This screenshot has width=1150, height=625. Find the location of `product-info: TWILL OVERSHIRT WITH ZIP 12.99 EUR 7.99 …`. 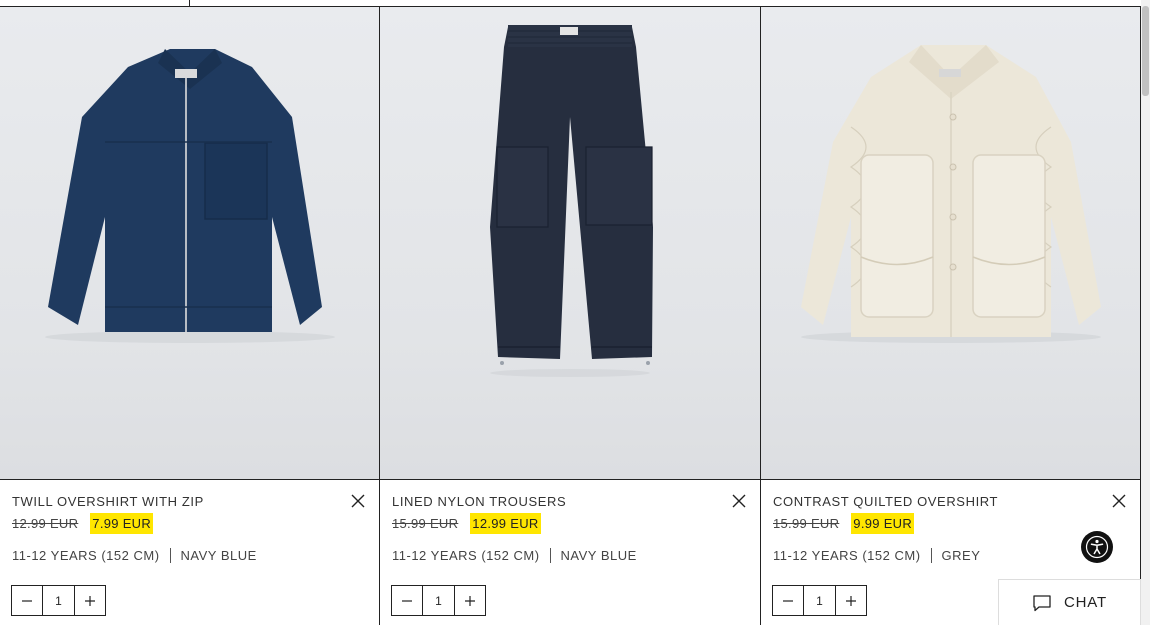

product-info: TWILL OVERSHIRT WITH ZIP 12.99 EUR 7.99 … is located at coordinates (189, 552).